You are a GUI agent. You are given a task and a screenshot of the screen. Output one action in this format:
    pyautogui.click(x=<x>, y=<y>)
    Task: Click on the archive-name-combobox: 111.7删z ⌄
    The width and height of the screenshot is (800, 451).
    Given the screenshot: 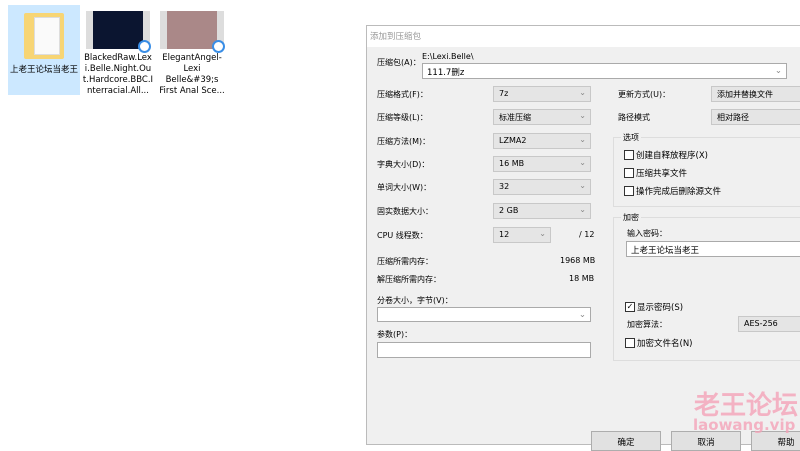 What is the action you would take?
    pyautogui.click(x=604, y=71)
    